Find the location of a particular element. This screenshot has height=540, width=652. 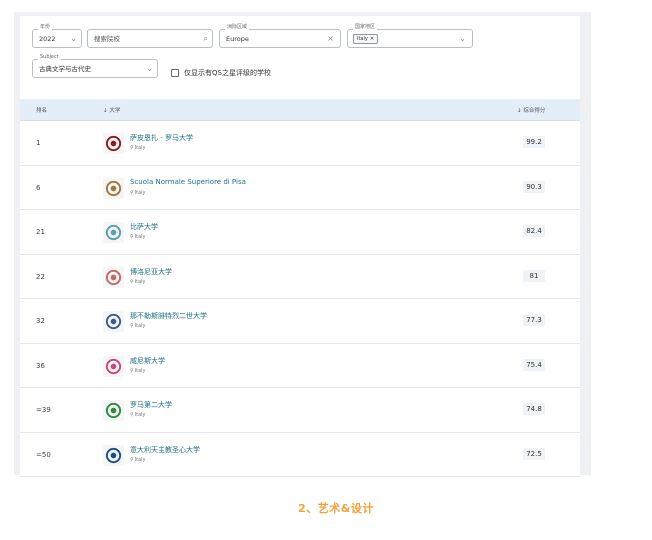

search-icon: ⌕ is located at coordinates (205, 38).